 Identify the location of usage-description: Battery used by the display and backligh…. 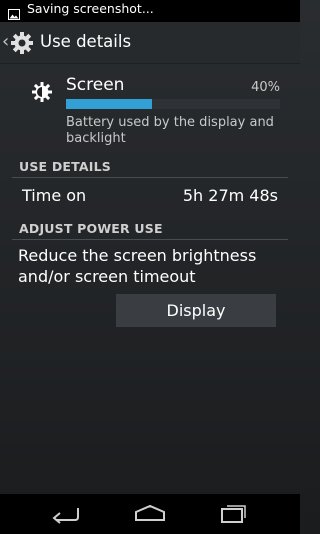
(170, 130).